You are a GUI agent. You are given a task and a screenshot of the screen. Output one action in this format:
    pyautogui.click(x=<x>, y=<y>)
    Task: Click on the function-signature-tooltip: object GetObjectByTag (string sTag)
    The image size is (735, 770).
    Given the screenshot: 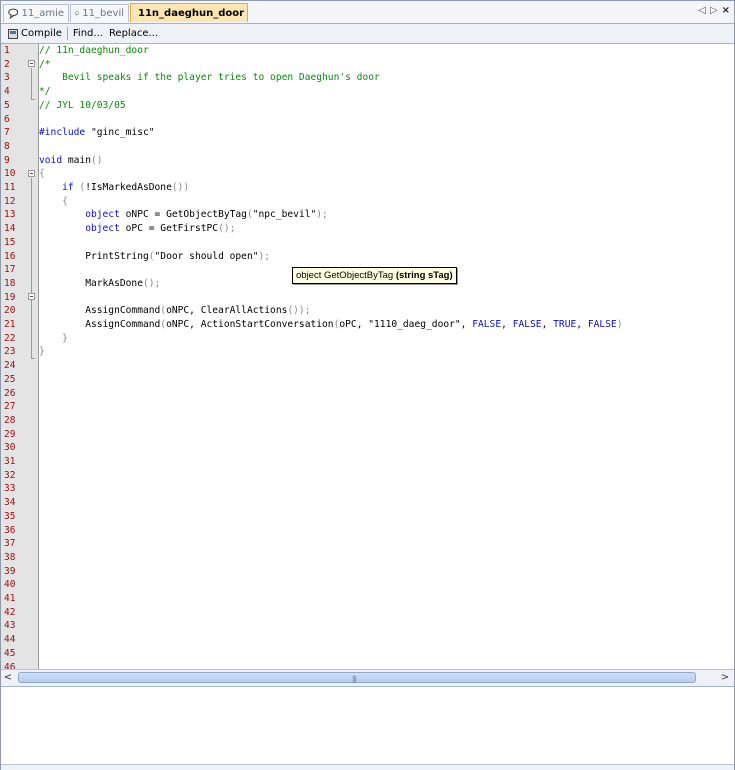 What is the action you would take?
    pyautogui.click(x=374, y=275)
    